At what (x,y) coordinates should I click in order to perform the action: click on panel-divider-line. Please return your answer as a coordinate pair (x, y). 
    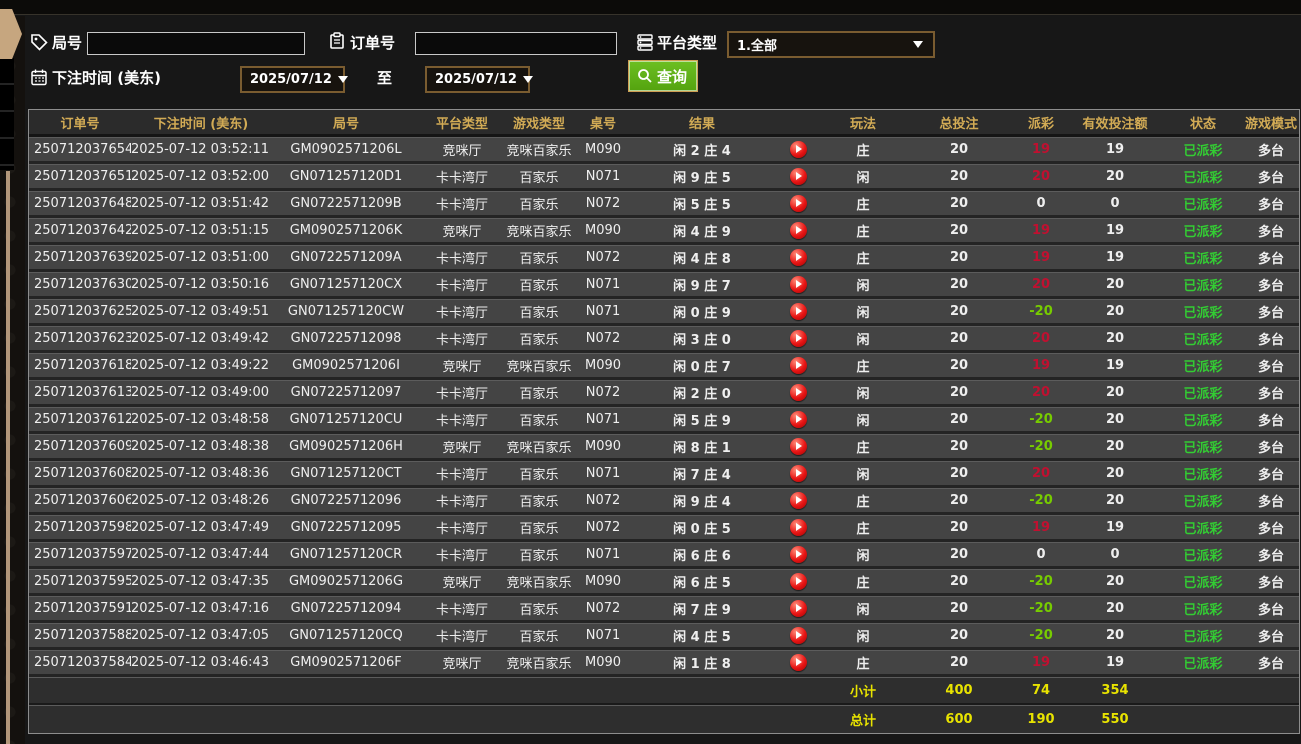
    Looking at the image, I should click on (8, 457).